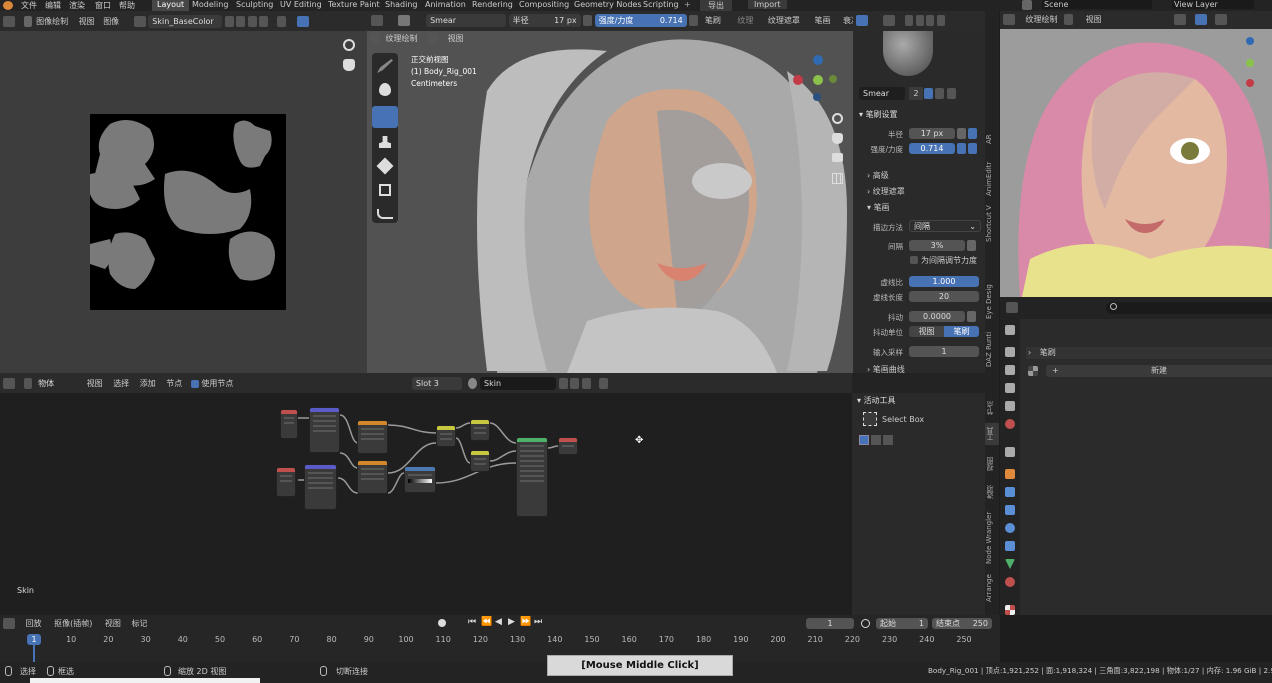 The height and width of the screenshot is (683, 1272). What do you see at coordinates (420, 479) in the screenshot?
I see `node-color-ramp` at bounding box center [420, 479].